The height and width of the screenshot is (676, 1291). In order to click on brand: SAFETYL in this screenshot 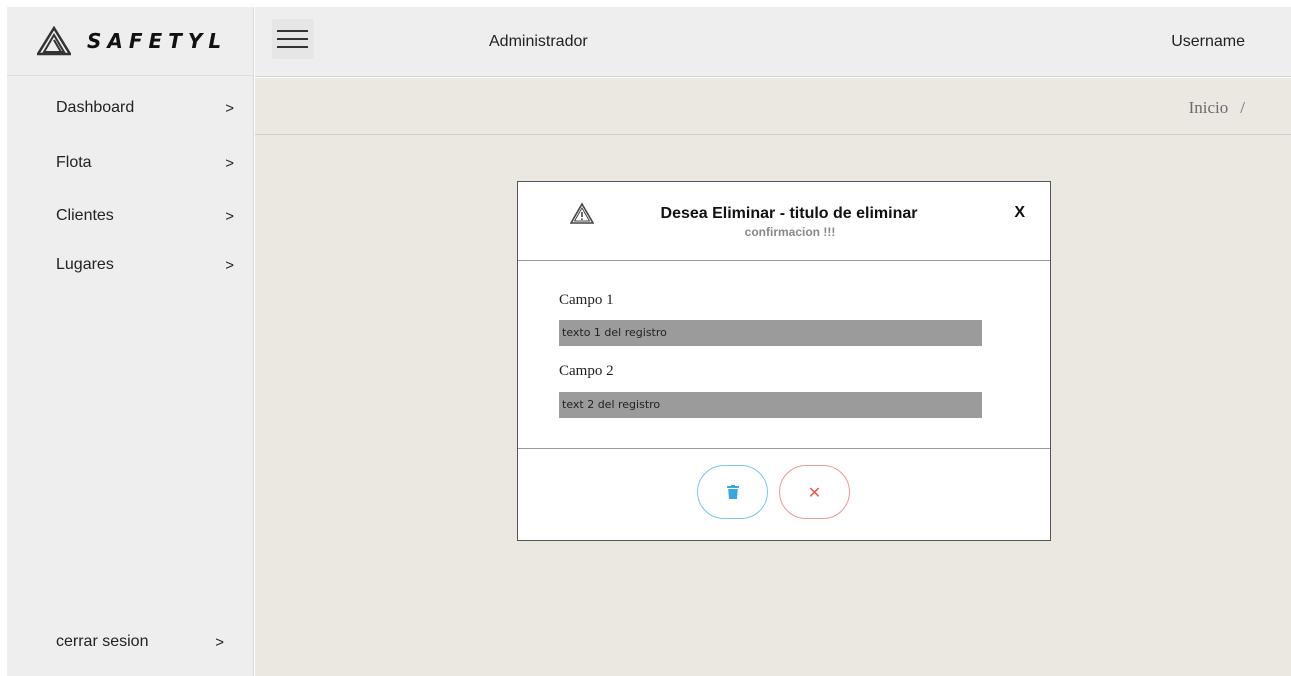, I will do `click(130, 41)`.